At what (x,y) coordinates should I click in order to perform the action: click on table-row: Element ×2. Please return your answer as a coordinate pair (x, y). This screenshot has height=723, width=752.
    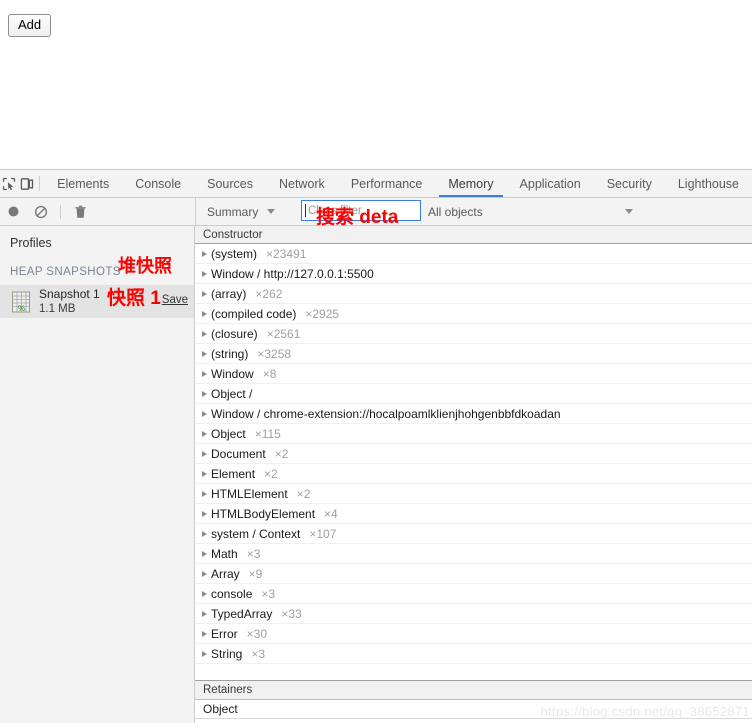
    Looking at the image, I should click on (473, 474).